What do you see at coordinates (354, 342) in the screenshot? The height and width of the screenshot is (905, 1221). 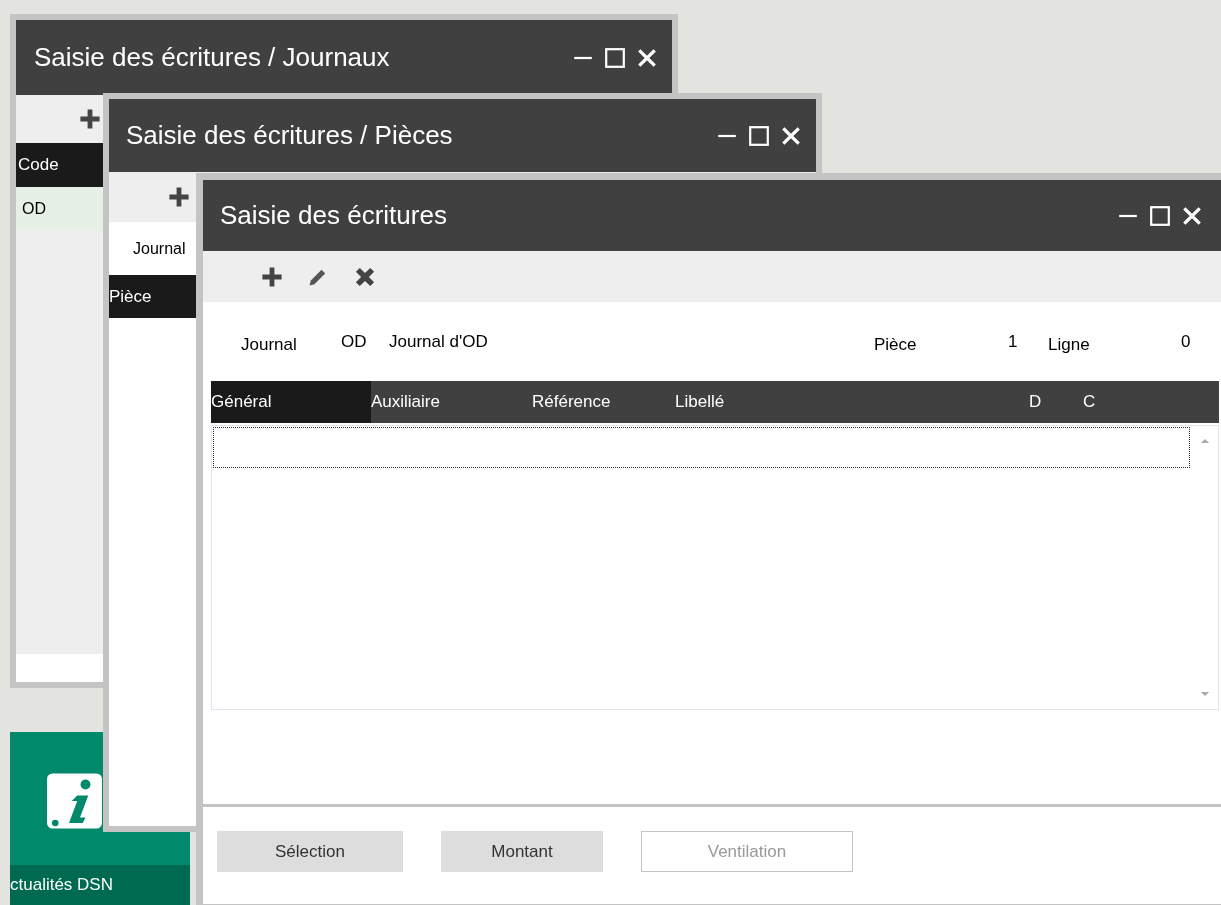 I see `field-value: OD` at bounding box center [354, 342].